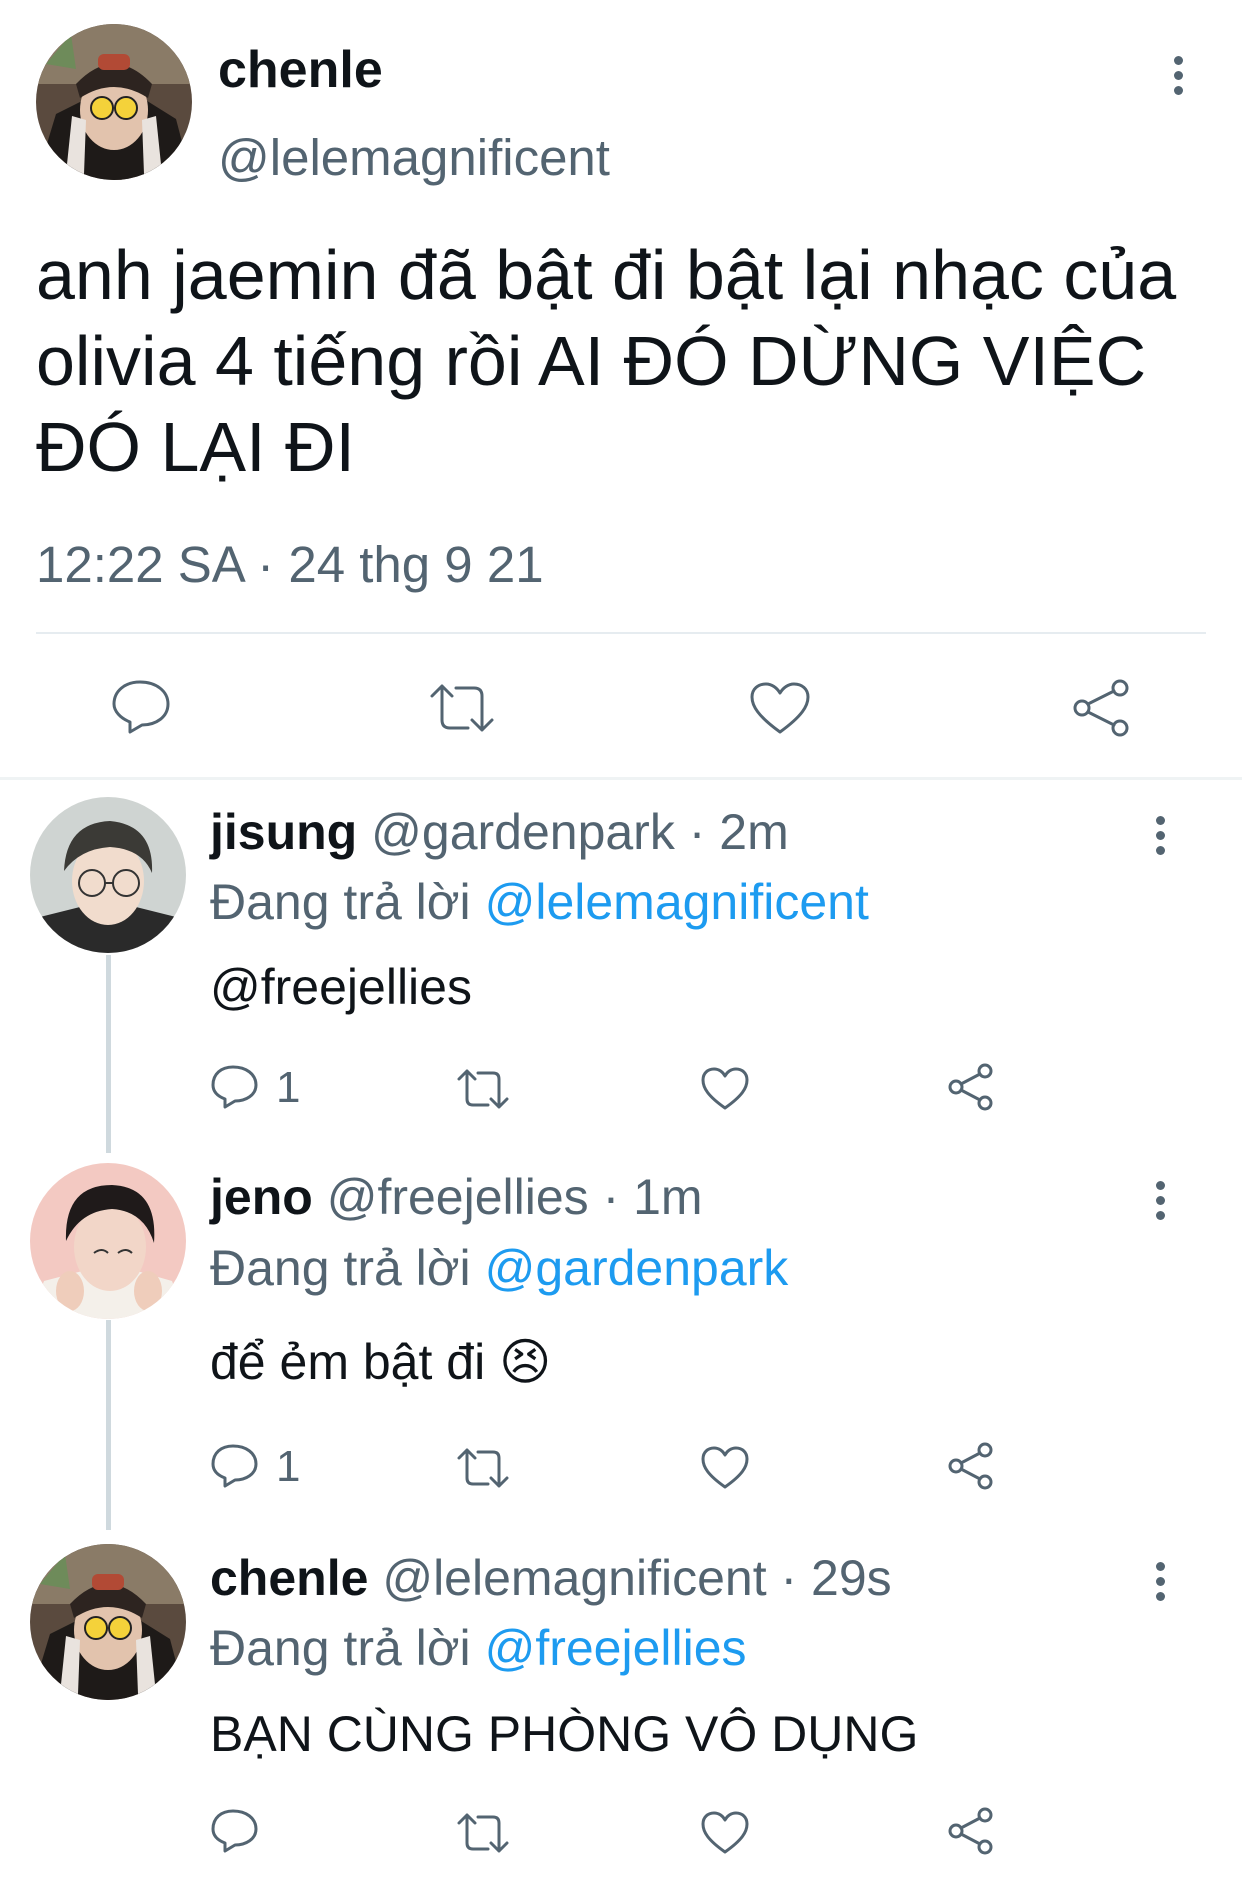 The height and width of the screenshot is (1884, 1242). Describe the element at coordinates (523, 832) in the screenshot. I see `reply-author-handle: @gardenpark` at that location.